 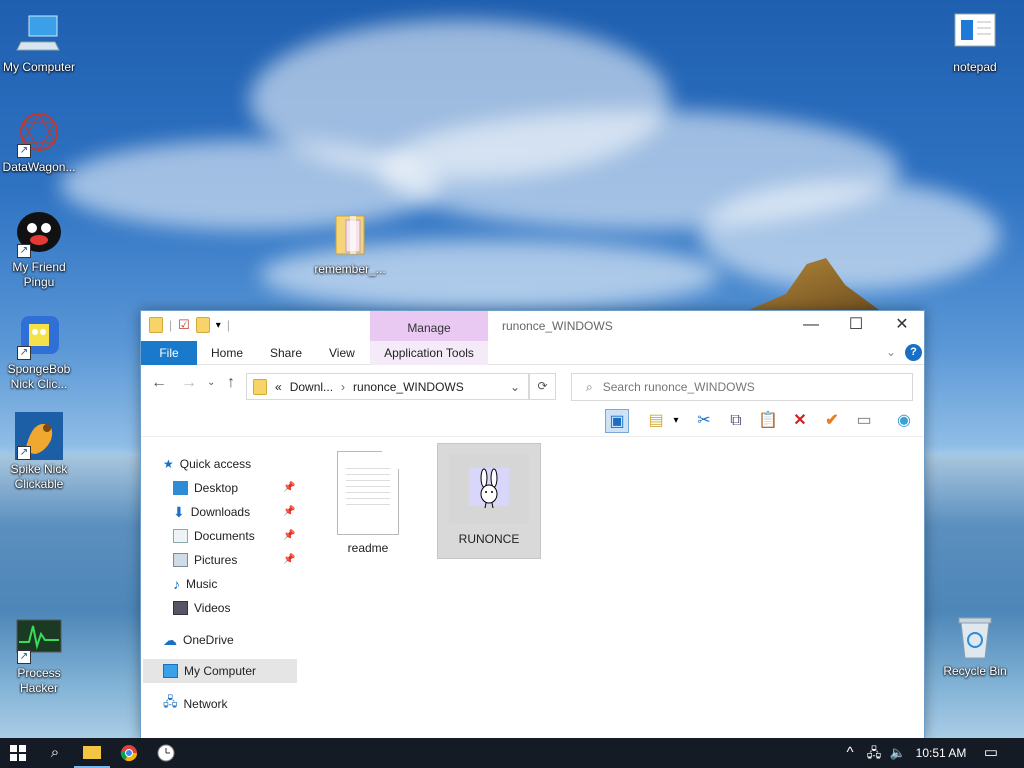 I want to click on forward-button: →, so click(x=189, y=383).